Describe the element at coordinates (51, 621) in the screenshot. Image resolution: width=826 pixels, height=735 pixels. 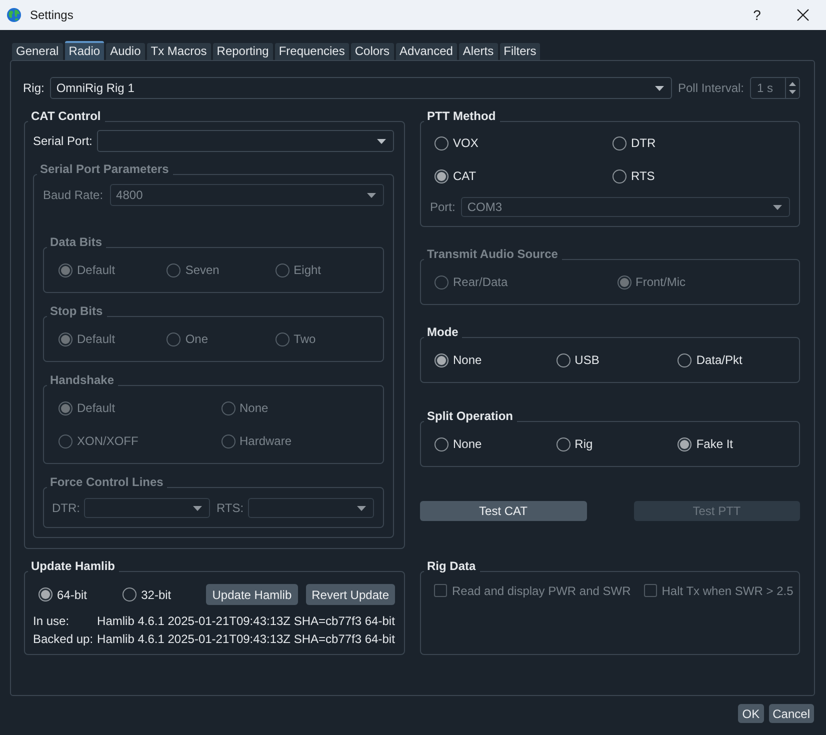
I see `info-label: In use:` at that location.